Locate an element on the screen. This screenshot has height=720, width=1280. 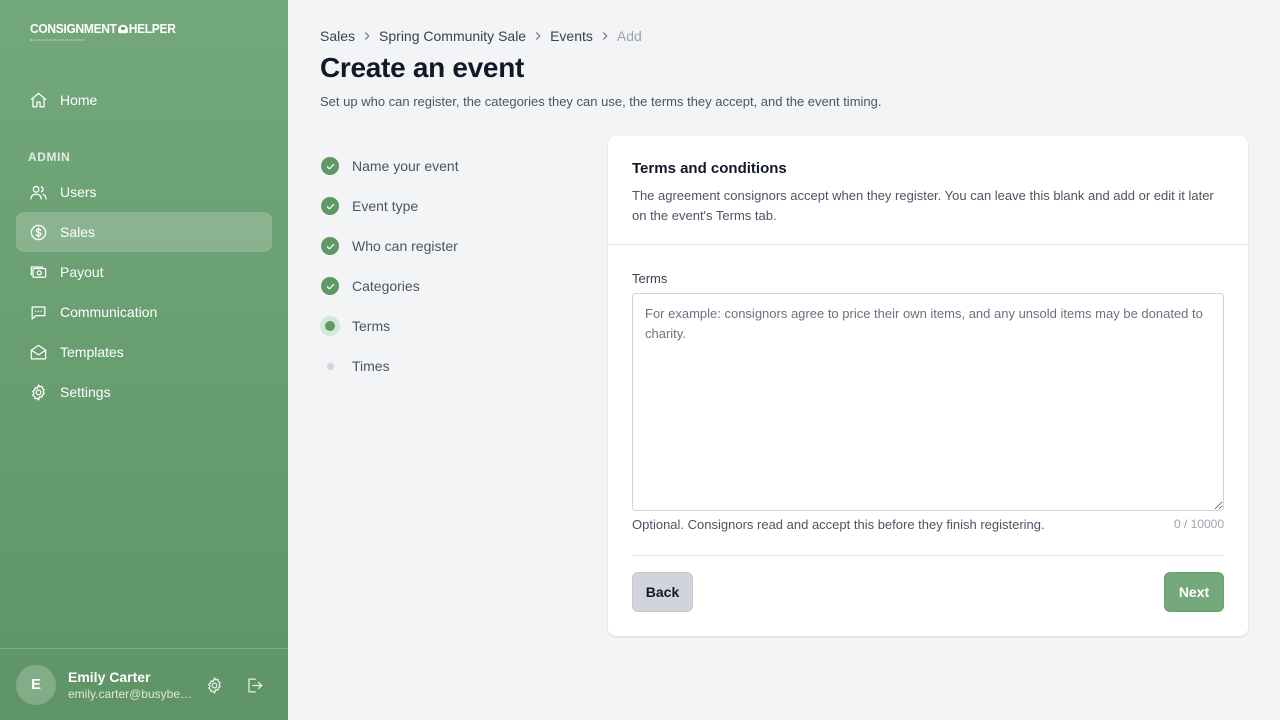
home-icon is located at coordinates (38, 100).